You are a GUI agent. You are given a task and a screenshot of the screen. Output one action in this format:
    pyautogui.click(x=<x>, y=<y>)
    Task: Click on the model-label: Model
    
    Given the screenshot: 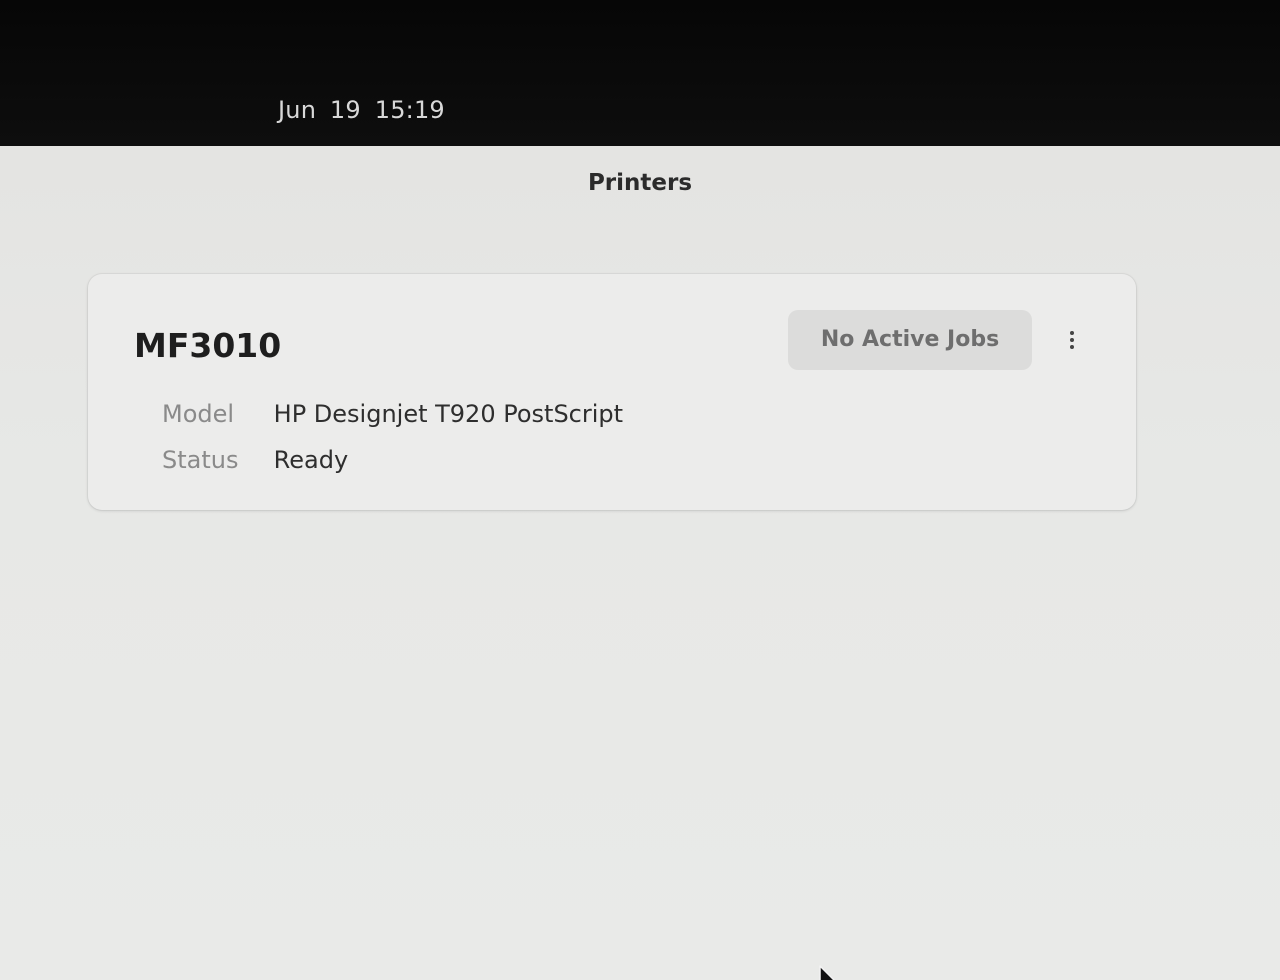 What is the action you would take?
    pyautogui.click(x=198, y=414)
    